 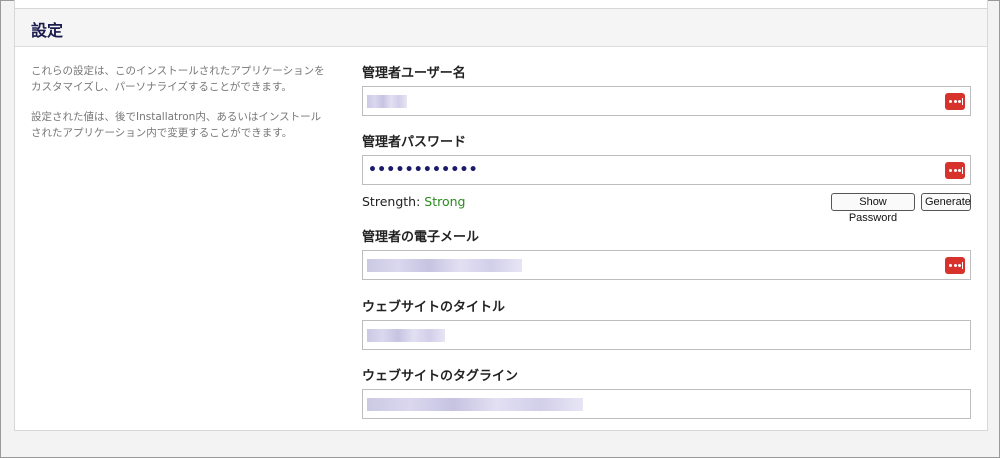 What do you see at coordinates (666, 404) in the screenshot?
I see `site-tagline-input` at bounding box center [666, 404].